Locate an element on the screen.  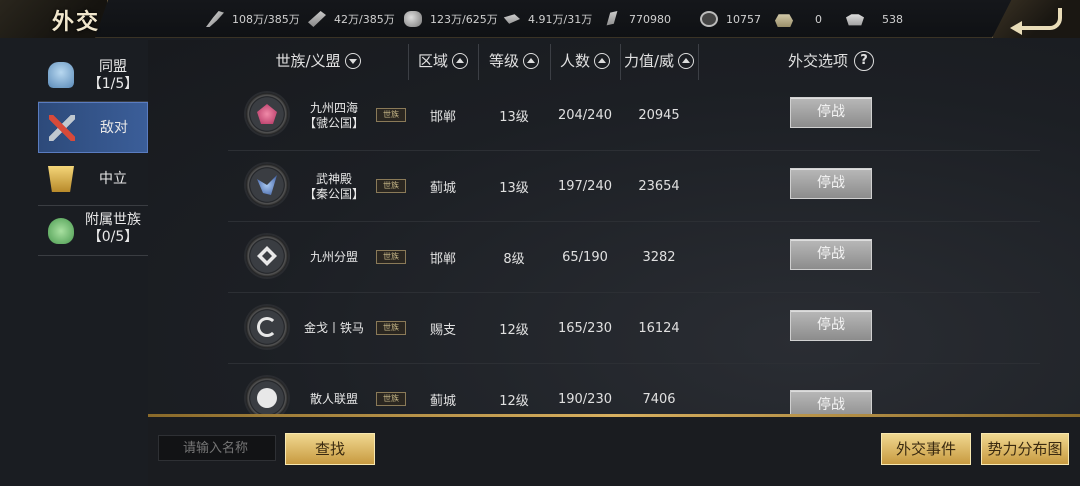
swirl-emblem-icon is located at coordinates (267, 327).